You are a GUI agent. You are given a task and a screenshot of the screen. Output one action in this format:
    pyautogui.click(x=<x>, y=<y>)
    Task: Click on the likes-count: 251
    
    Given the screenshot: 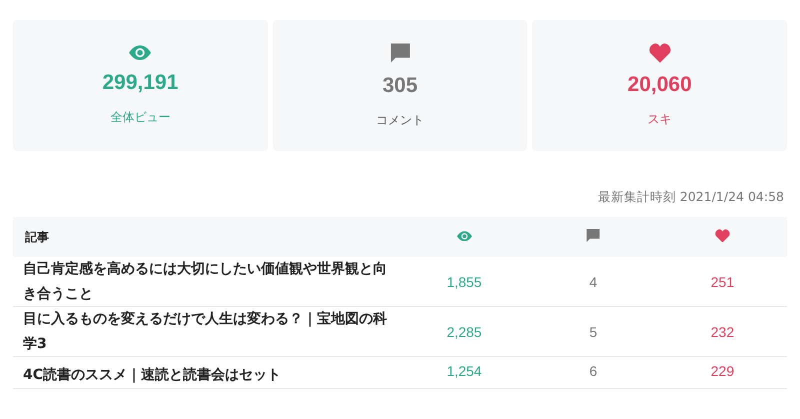 What is the action you would take?
    pyautogui.click(x=722, y=282)
    